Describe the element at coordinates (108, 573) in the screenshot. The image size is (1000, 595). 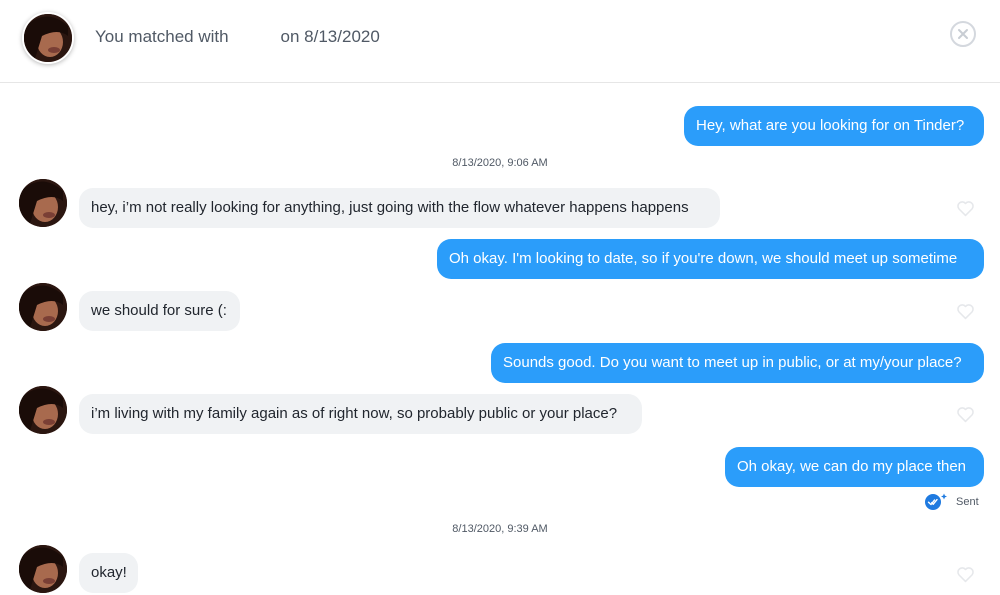
I see `message-incoming: okay!` at that location.